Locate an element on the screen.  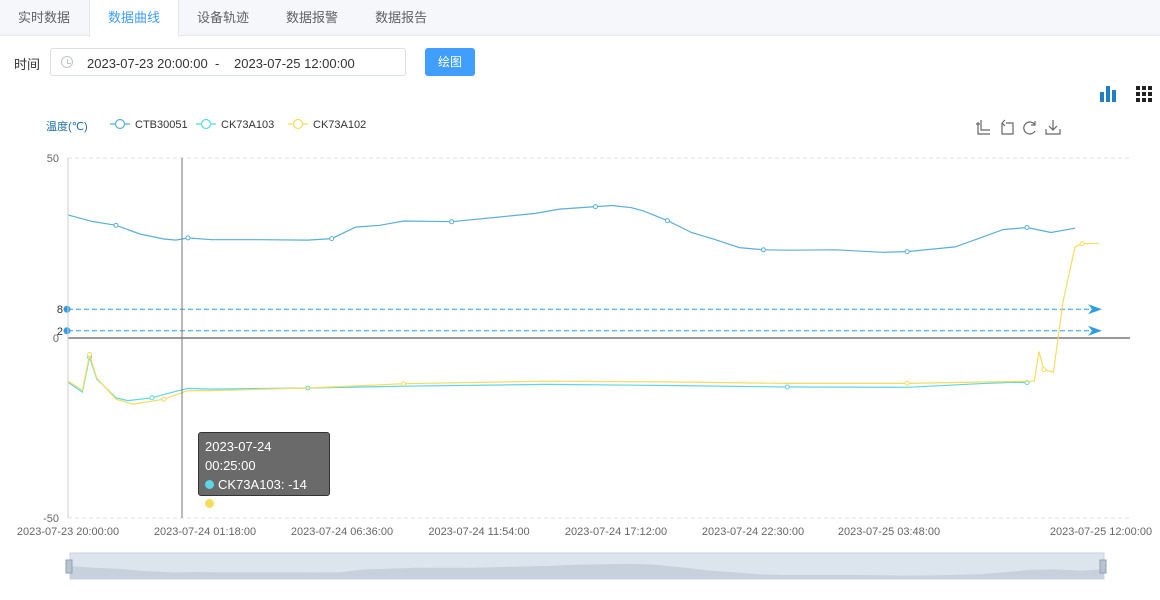
range-end-input: 2023-07-25 12:00:00 is located at coordinates (294, 63).